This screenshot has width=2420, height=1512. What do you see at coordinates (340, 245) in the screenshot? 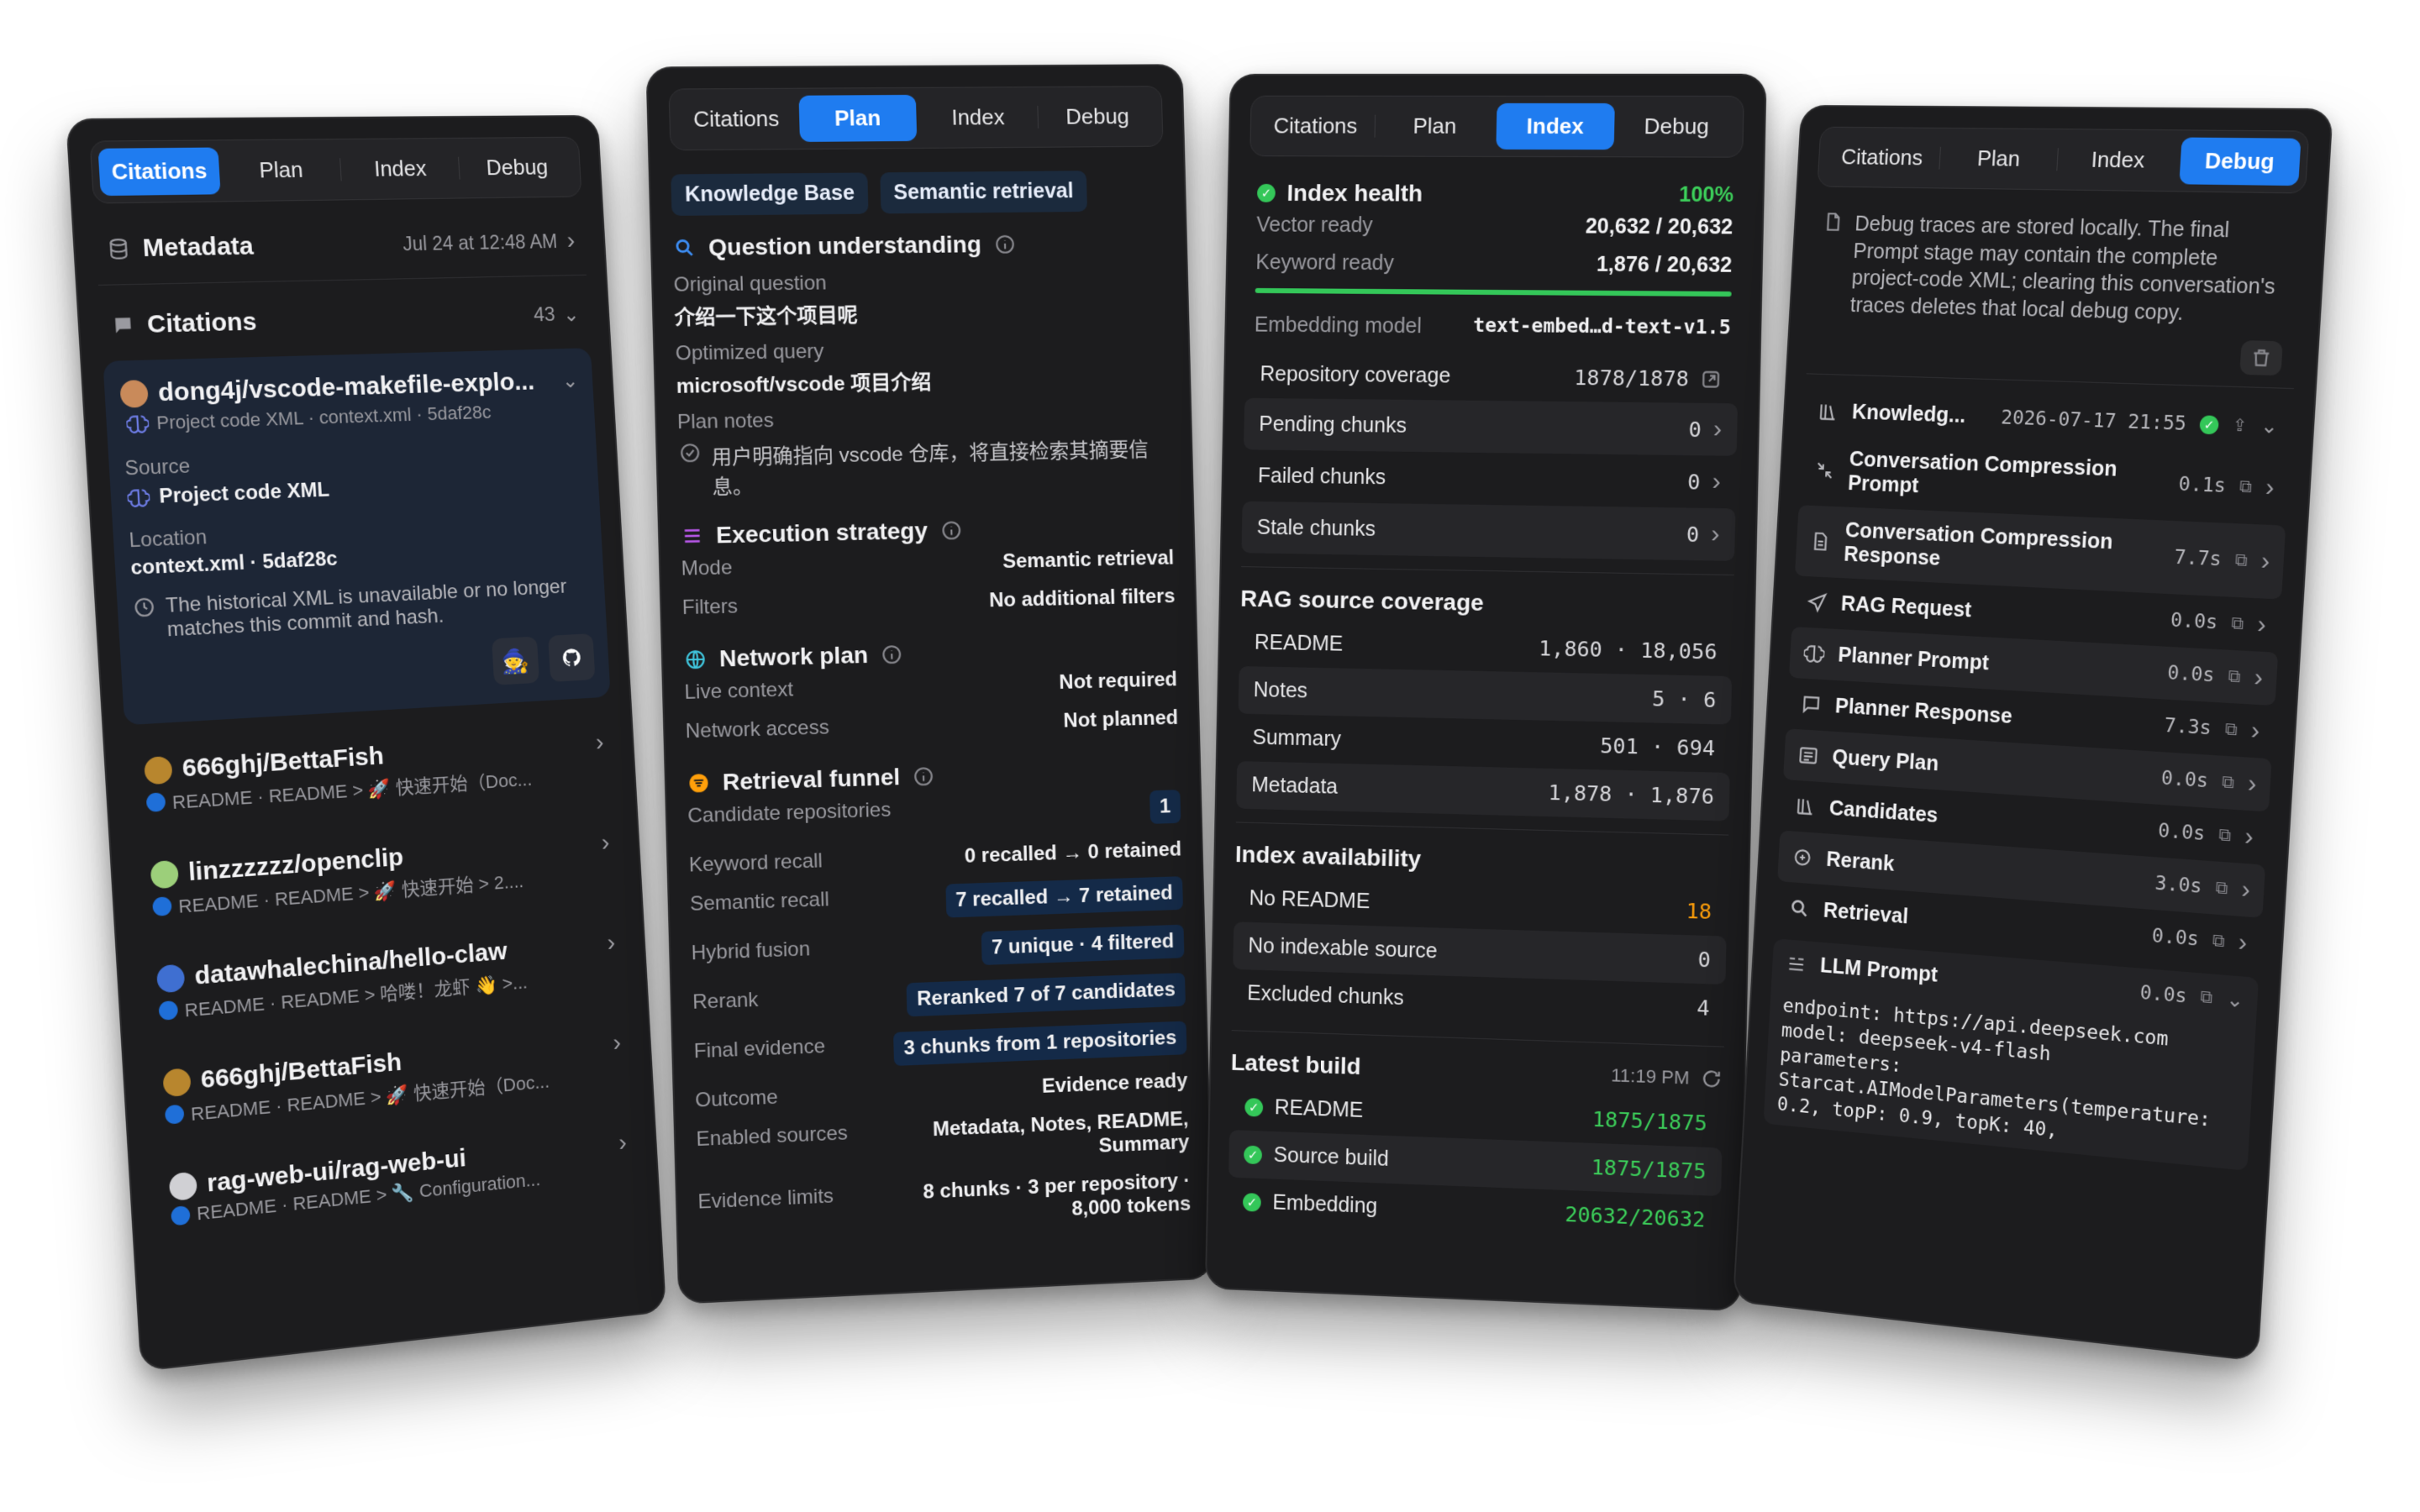
I see `metadata-row: Metadata Jul 24 at 12:48 AM ›` at bounding box center [340, 245].